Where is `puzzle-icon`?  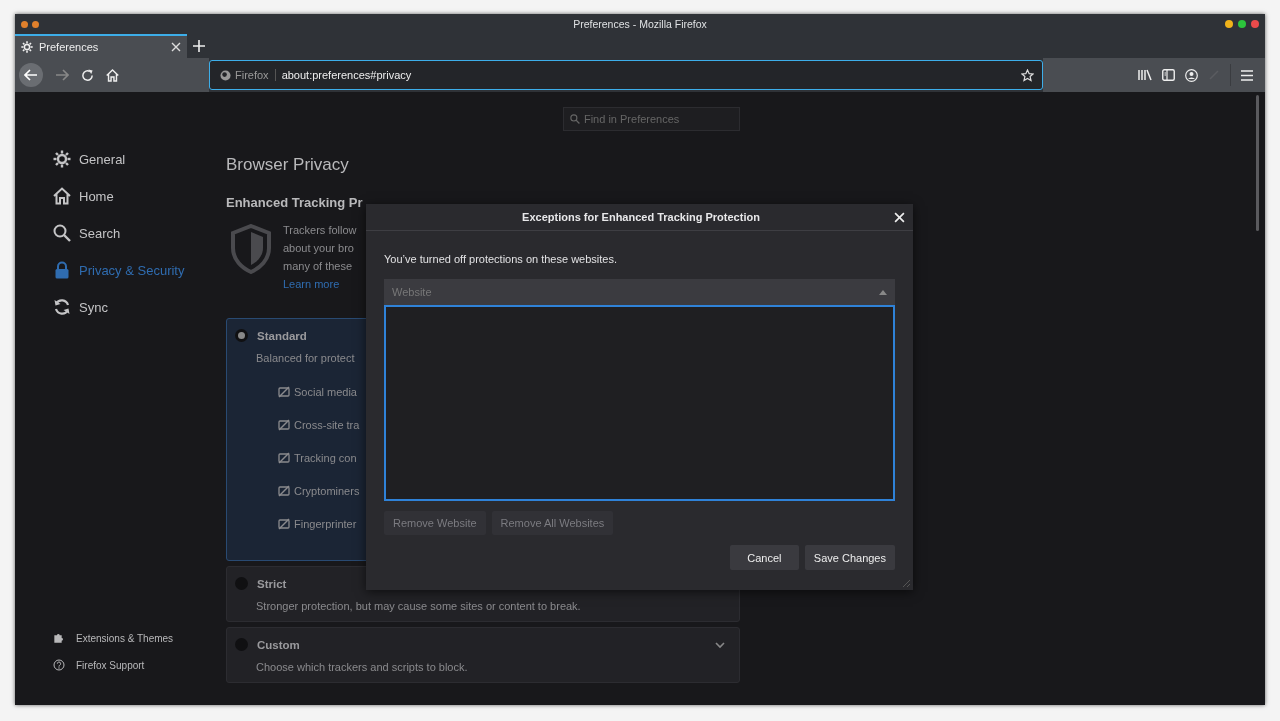 puzzle-icon is located at coordinates (59, 638).